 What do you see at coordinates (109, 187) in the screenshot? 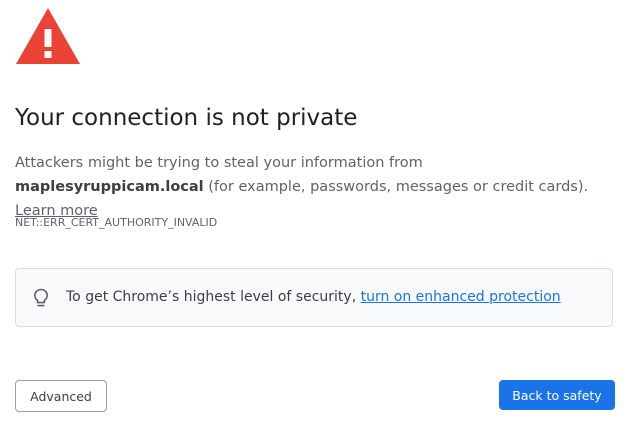
I see `site-domain: maplesyruppicam.local` at bounding box center [109, 187].